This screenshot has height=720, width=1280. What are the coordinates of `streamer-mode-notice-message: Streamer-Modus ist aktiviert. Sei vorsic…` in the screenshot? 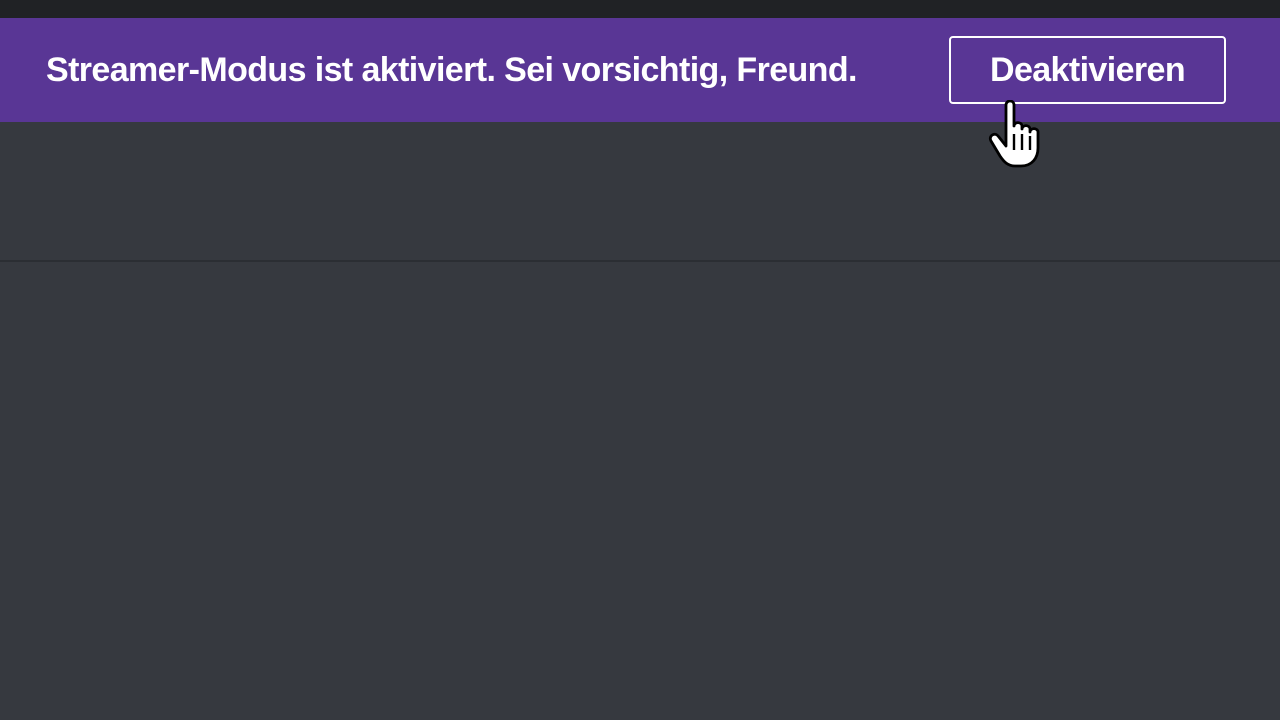 It's located at (451, 70).